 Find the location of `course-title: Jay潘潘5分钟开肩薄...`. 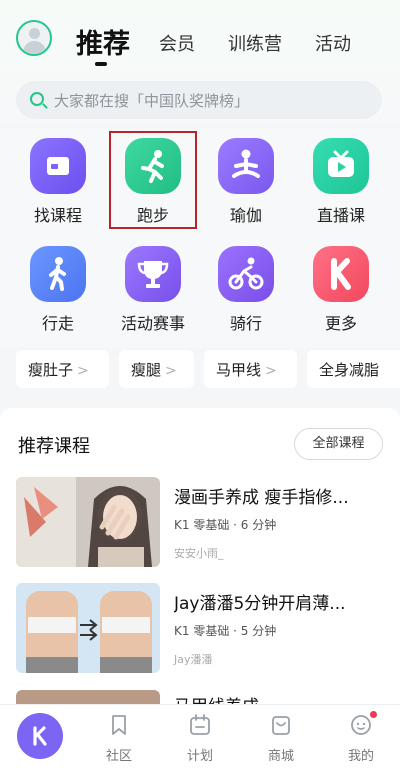

course-title: Jay潘潘5分钟开肩薄... is located at coordinates (260, 604).